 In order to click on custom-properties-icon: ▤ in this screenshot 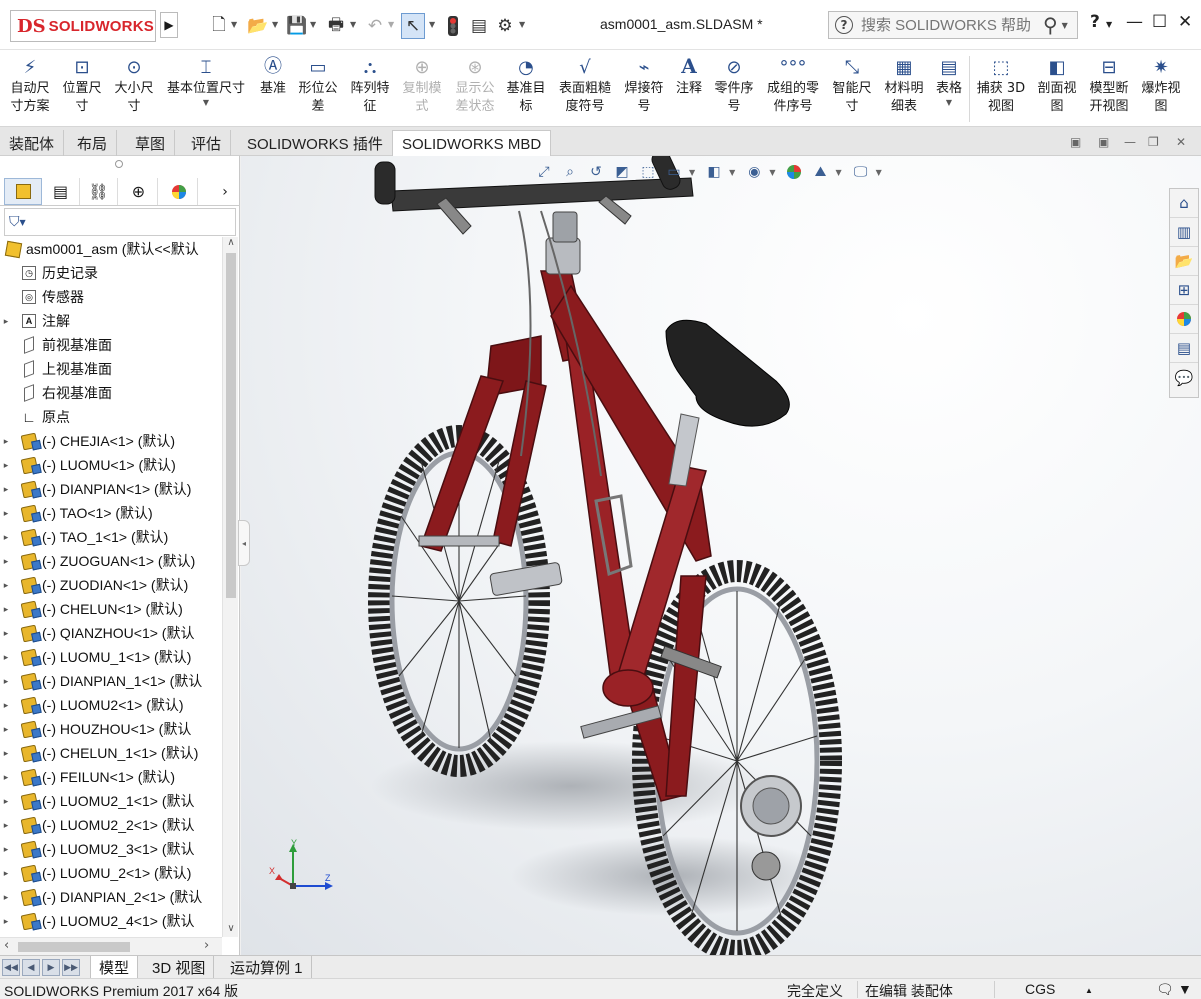, I will do `click(1184, 348)`.